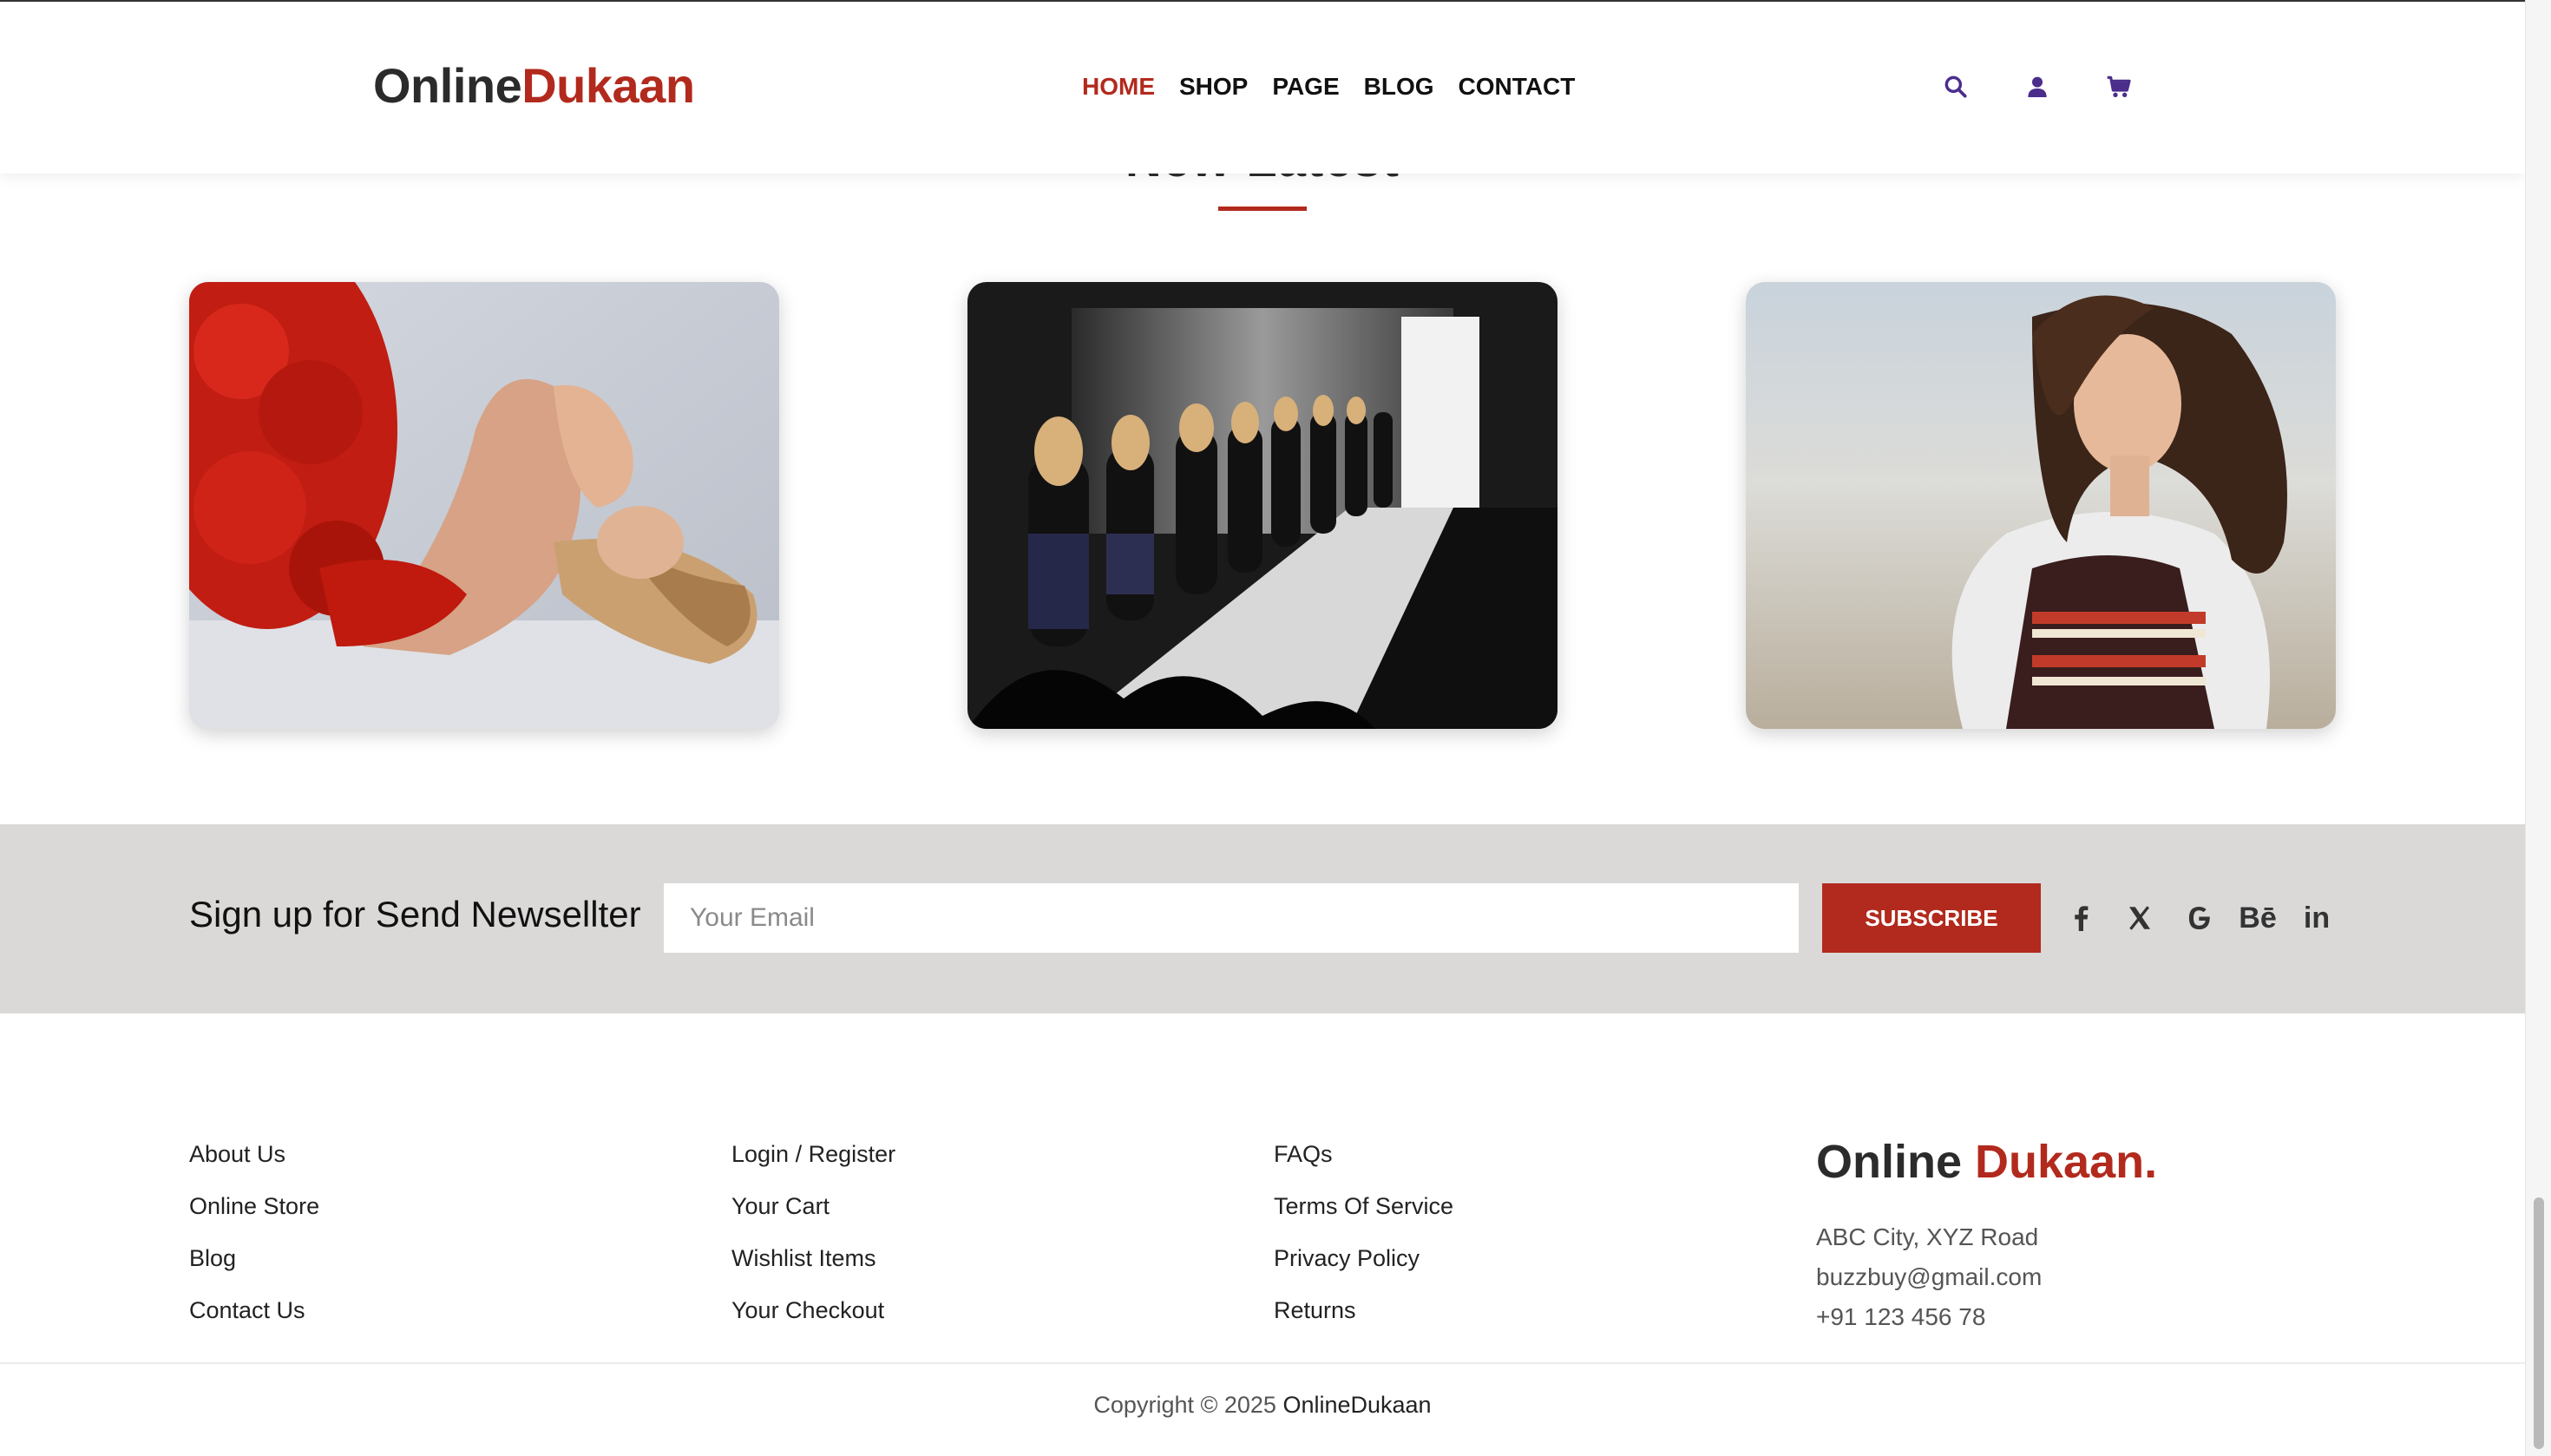 This screenshot has width=2551, height=1456. What do you see at coordinates (608, 85) in the screenshot?
I see `logo-part-dukaan: Dukaan` at bounding box center [608, 85].